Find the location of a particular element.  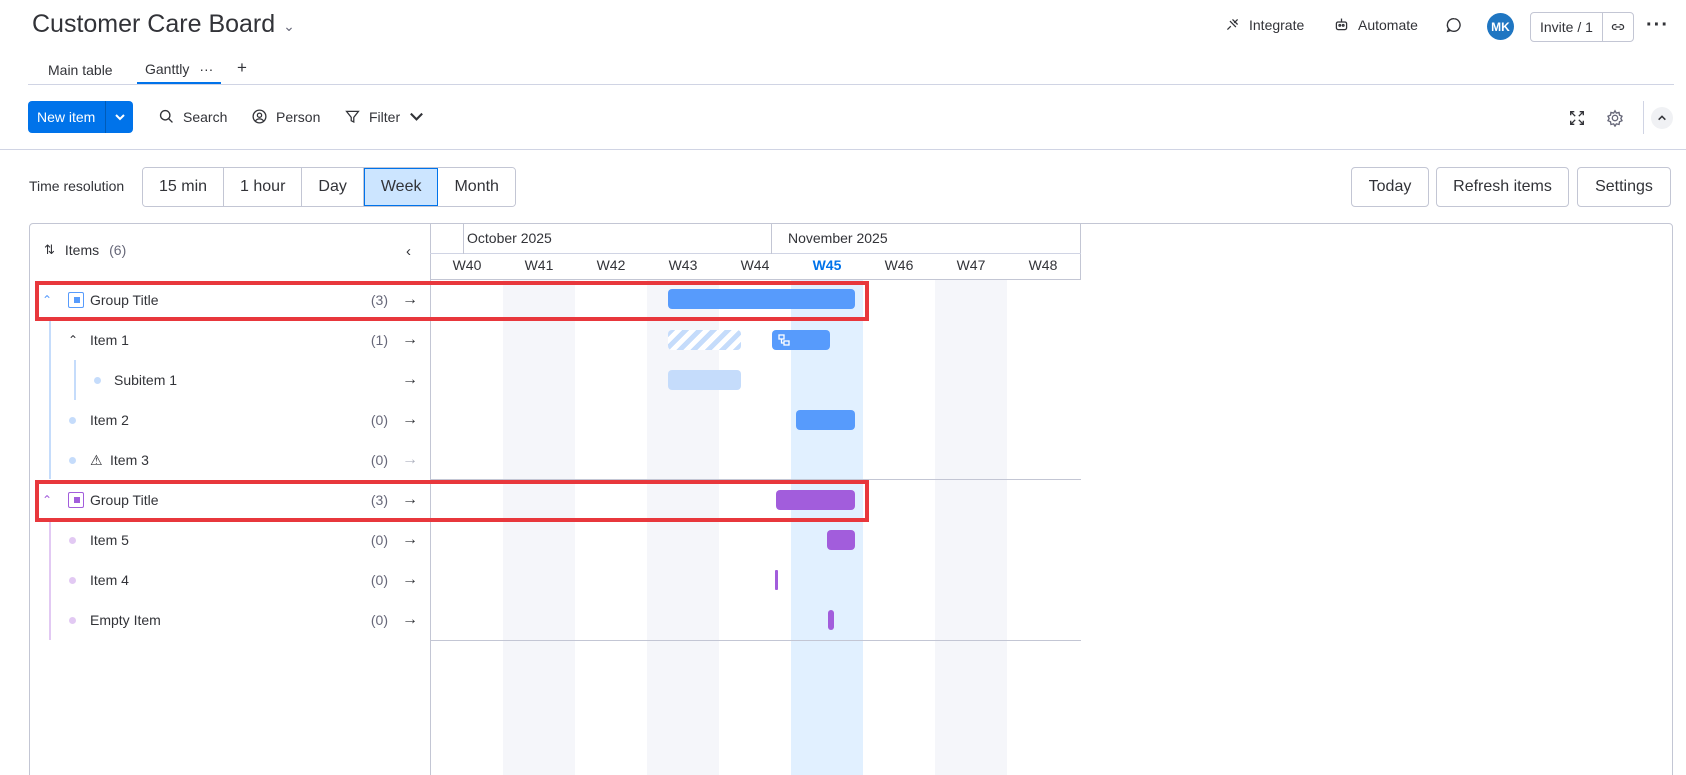

item-name: Empty Item is located at coordinates (125, 620).